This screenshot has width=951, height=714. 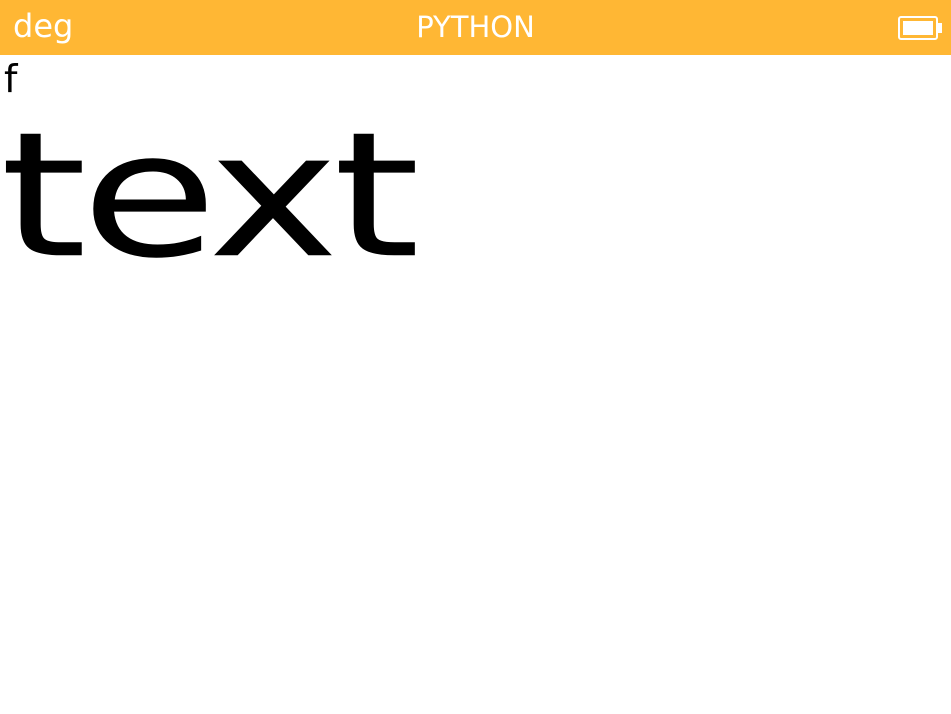 What do you see at coordinates (11, 79) in the screenshot?
I see `console-output-line: f` at bounding box center [11, 79].